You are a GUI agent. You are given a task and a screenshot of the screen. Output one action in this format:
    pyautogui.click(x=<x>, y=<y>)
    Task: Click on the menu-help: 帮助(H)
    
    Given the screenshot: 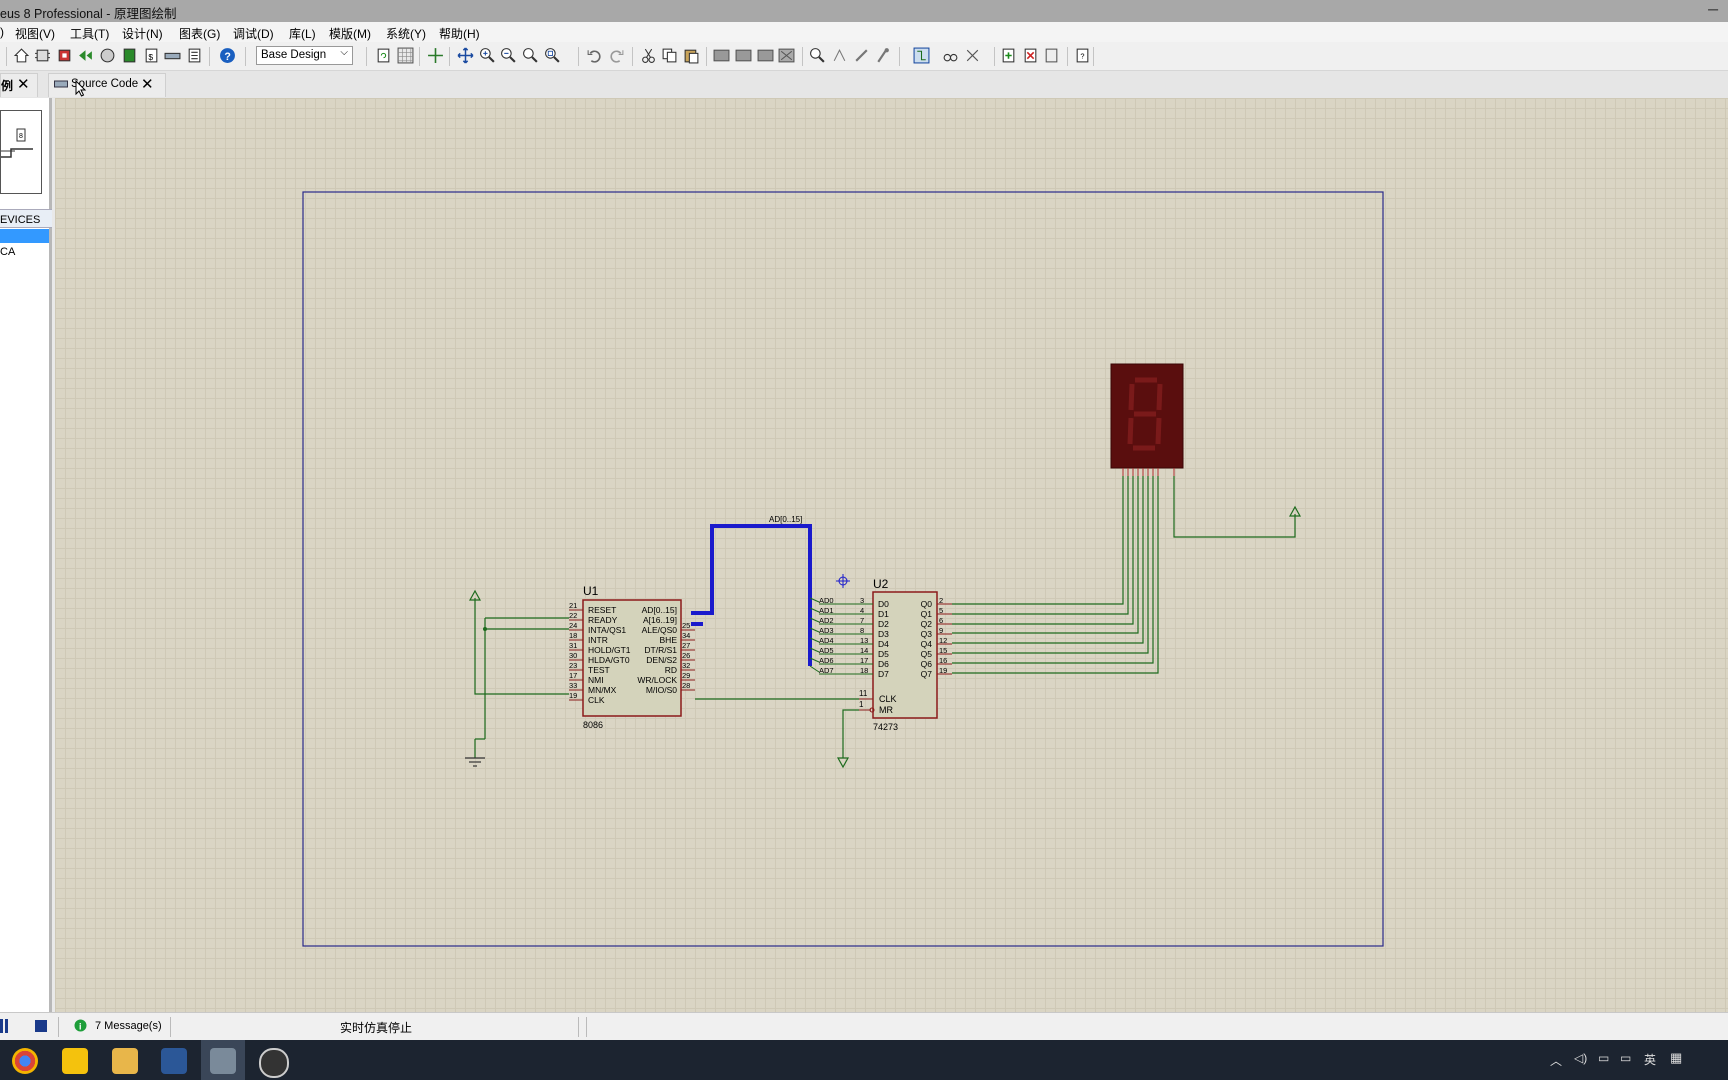 What is the action you would take?
    pyautogui.click(x=459, y=33)
    